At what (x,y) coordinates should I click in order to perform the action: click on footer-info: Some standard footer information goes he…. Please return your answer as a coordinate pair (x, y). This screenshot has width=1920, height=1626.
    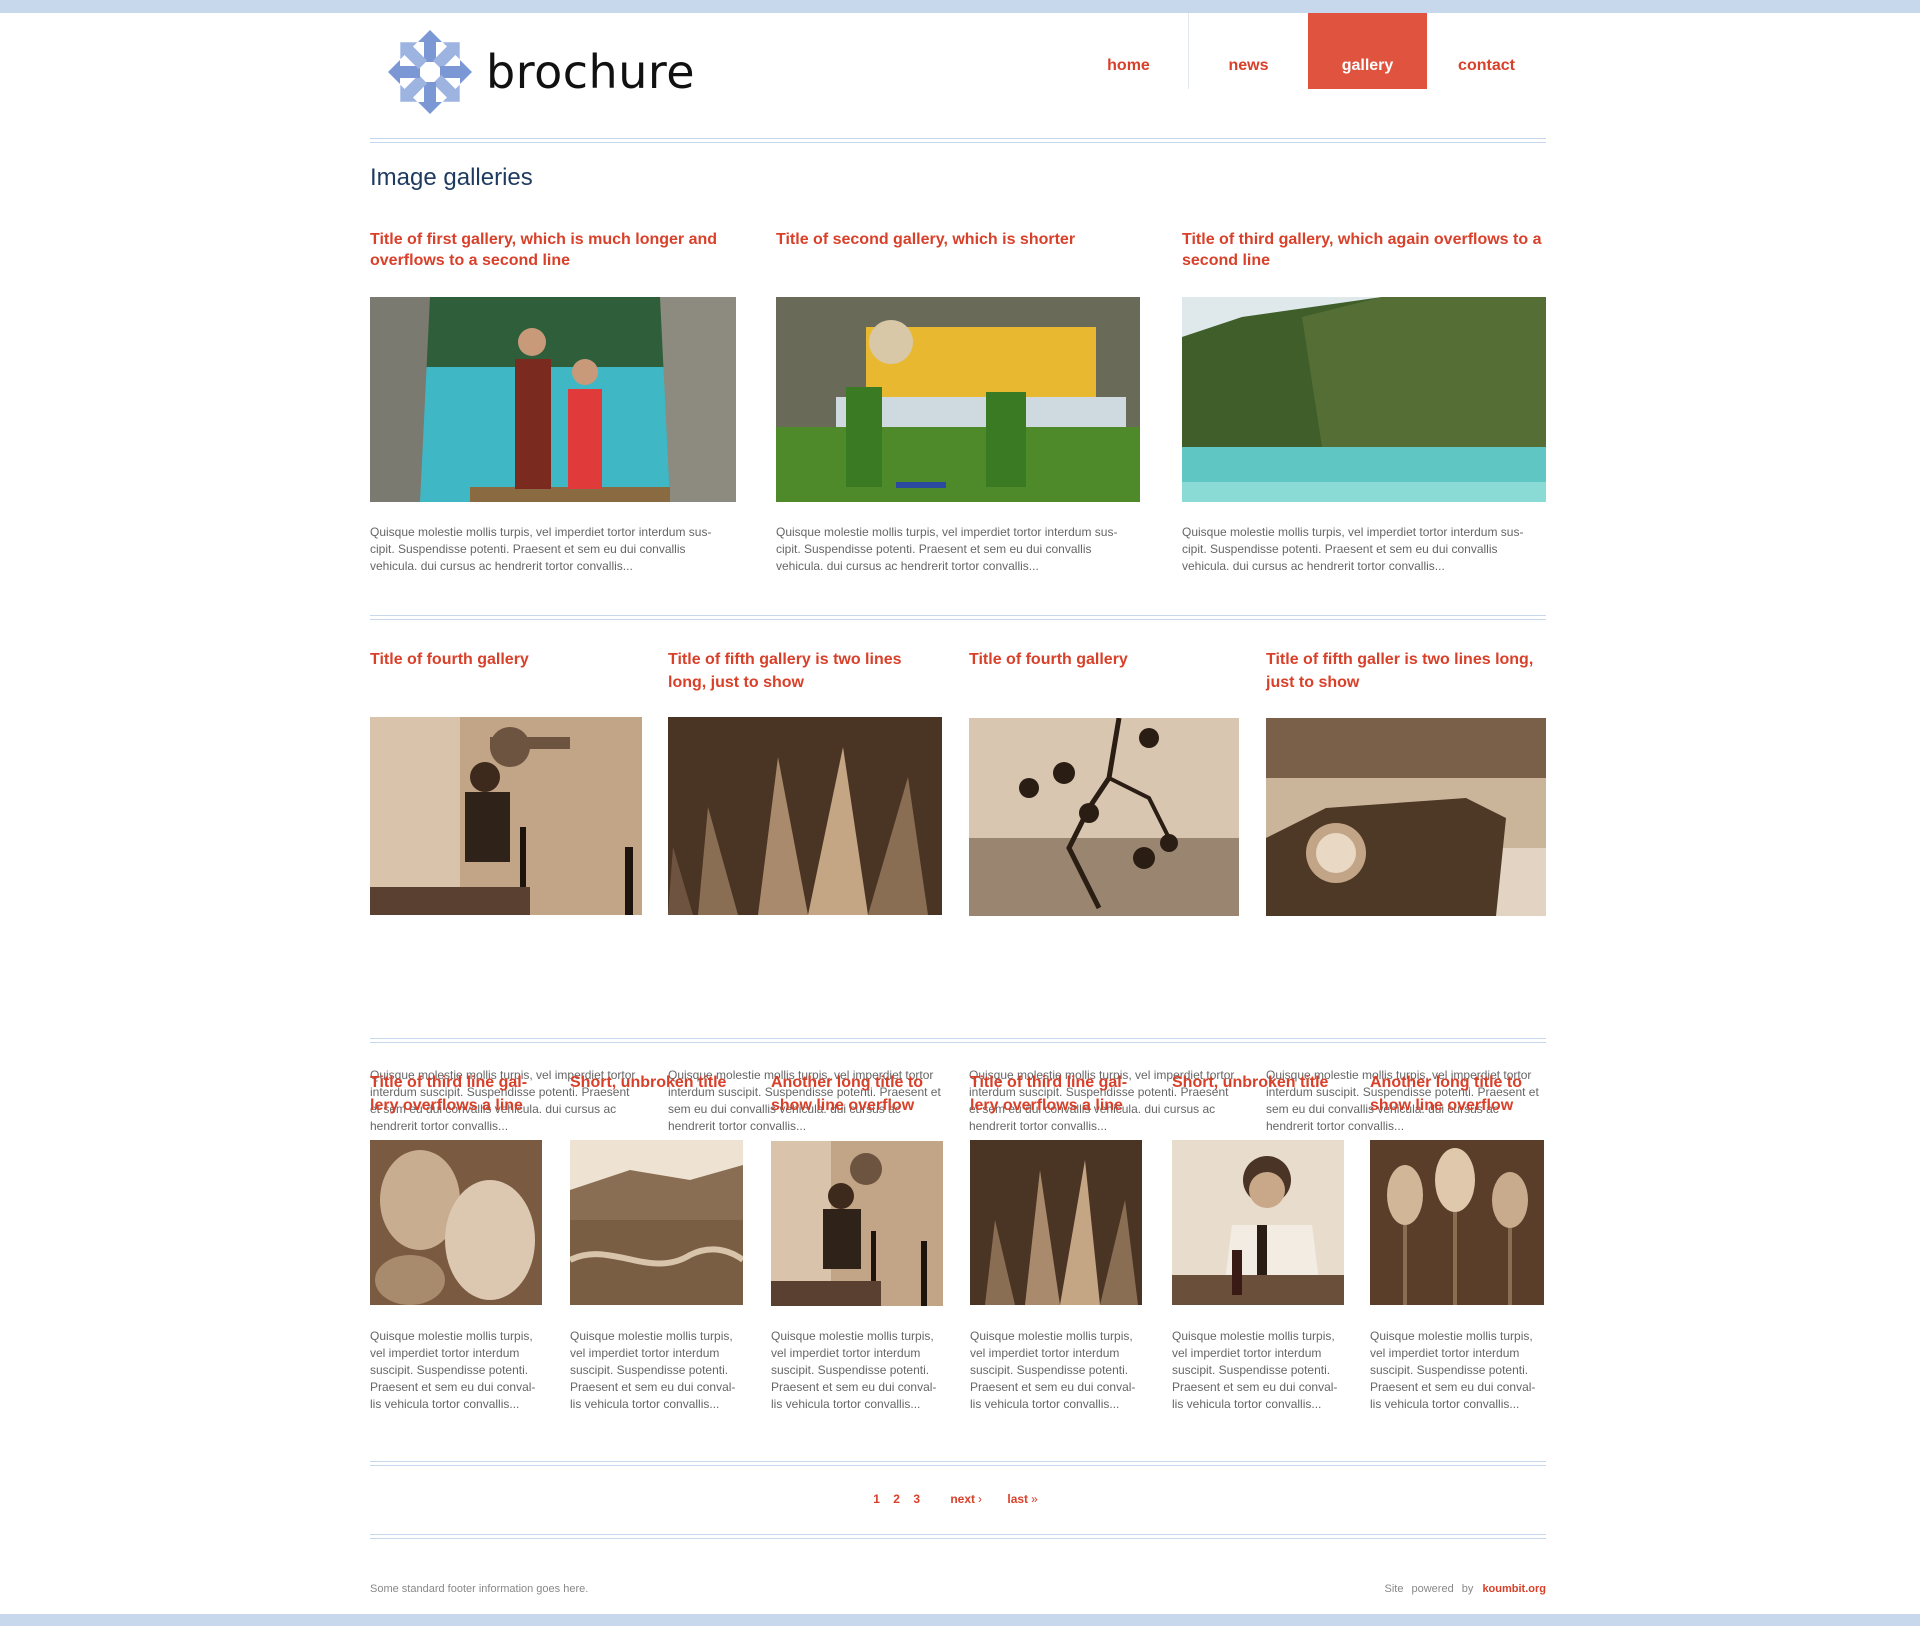
    Looking at the image, I should click on (479, 1589).